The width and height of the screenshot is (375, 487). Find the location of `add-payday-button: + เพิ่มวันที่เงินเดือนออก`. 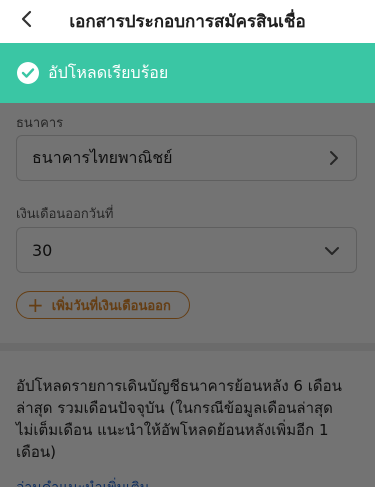

add-payday-button: + เพิ่มวันที่เงินเดือนออก is located at coordinates (103, 305).